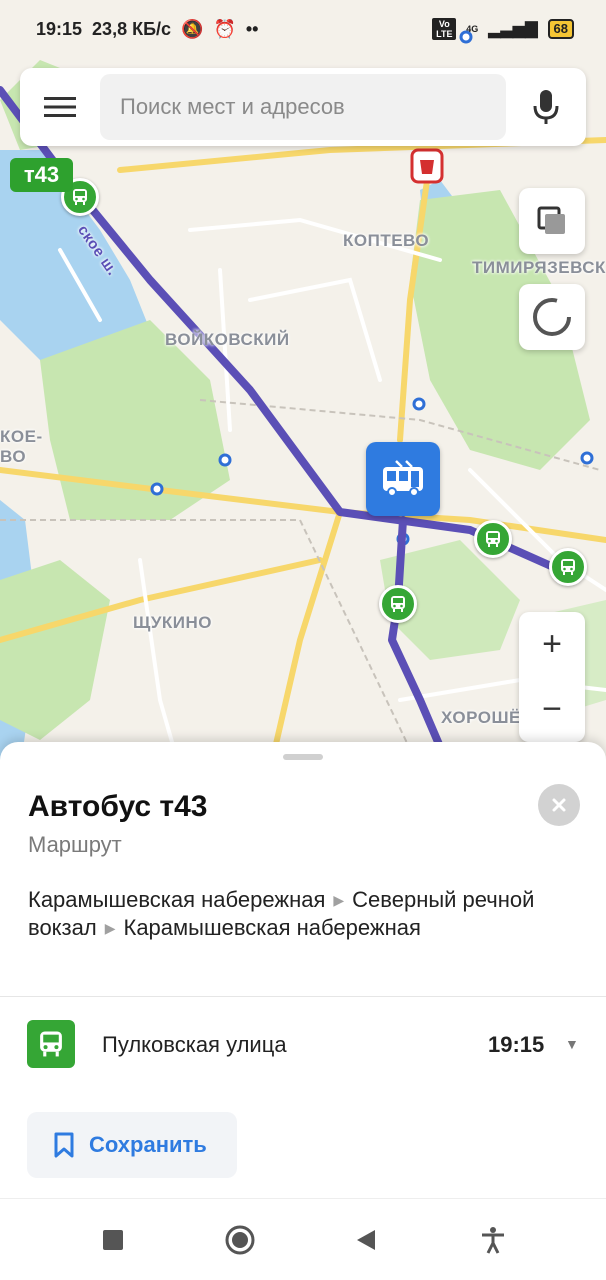 The image size is (606, 1280). I want to click on voice-search-button, so click(546, 107).